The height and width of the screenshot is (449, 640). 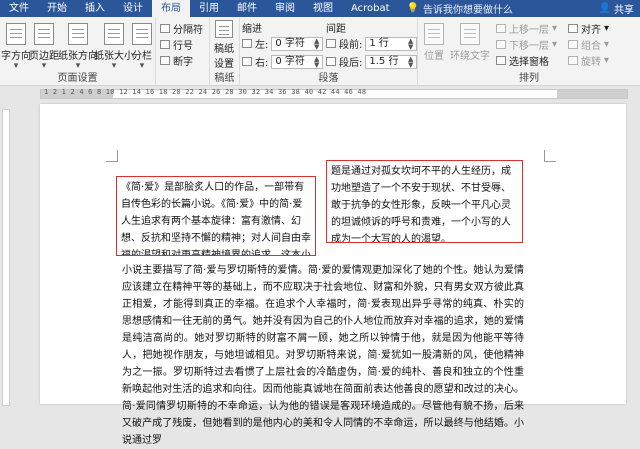 I want to click on indent-right-row: 右: 0 字符 ▲ ▼, so click(x=283, y=61).